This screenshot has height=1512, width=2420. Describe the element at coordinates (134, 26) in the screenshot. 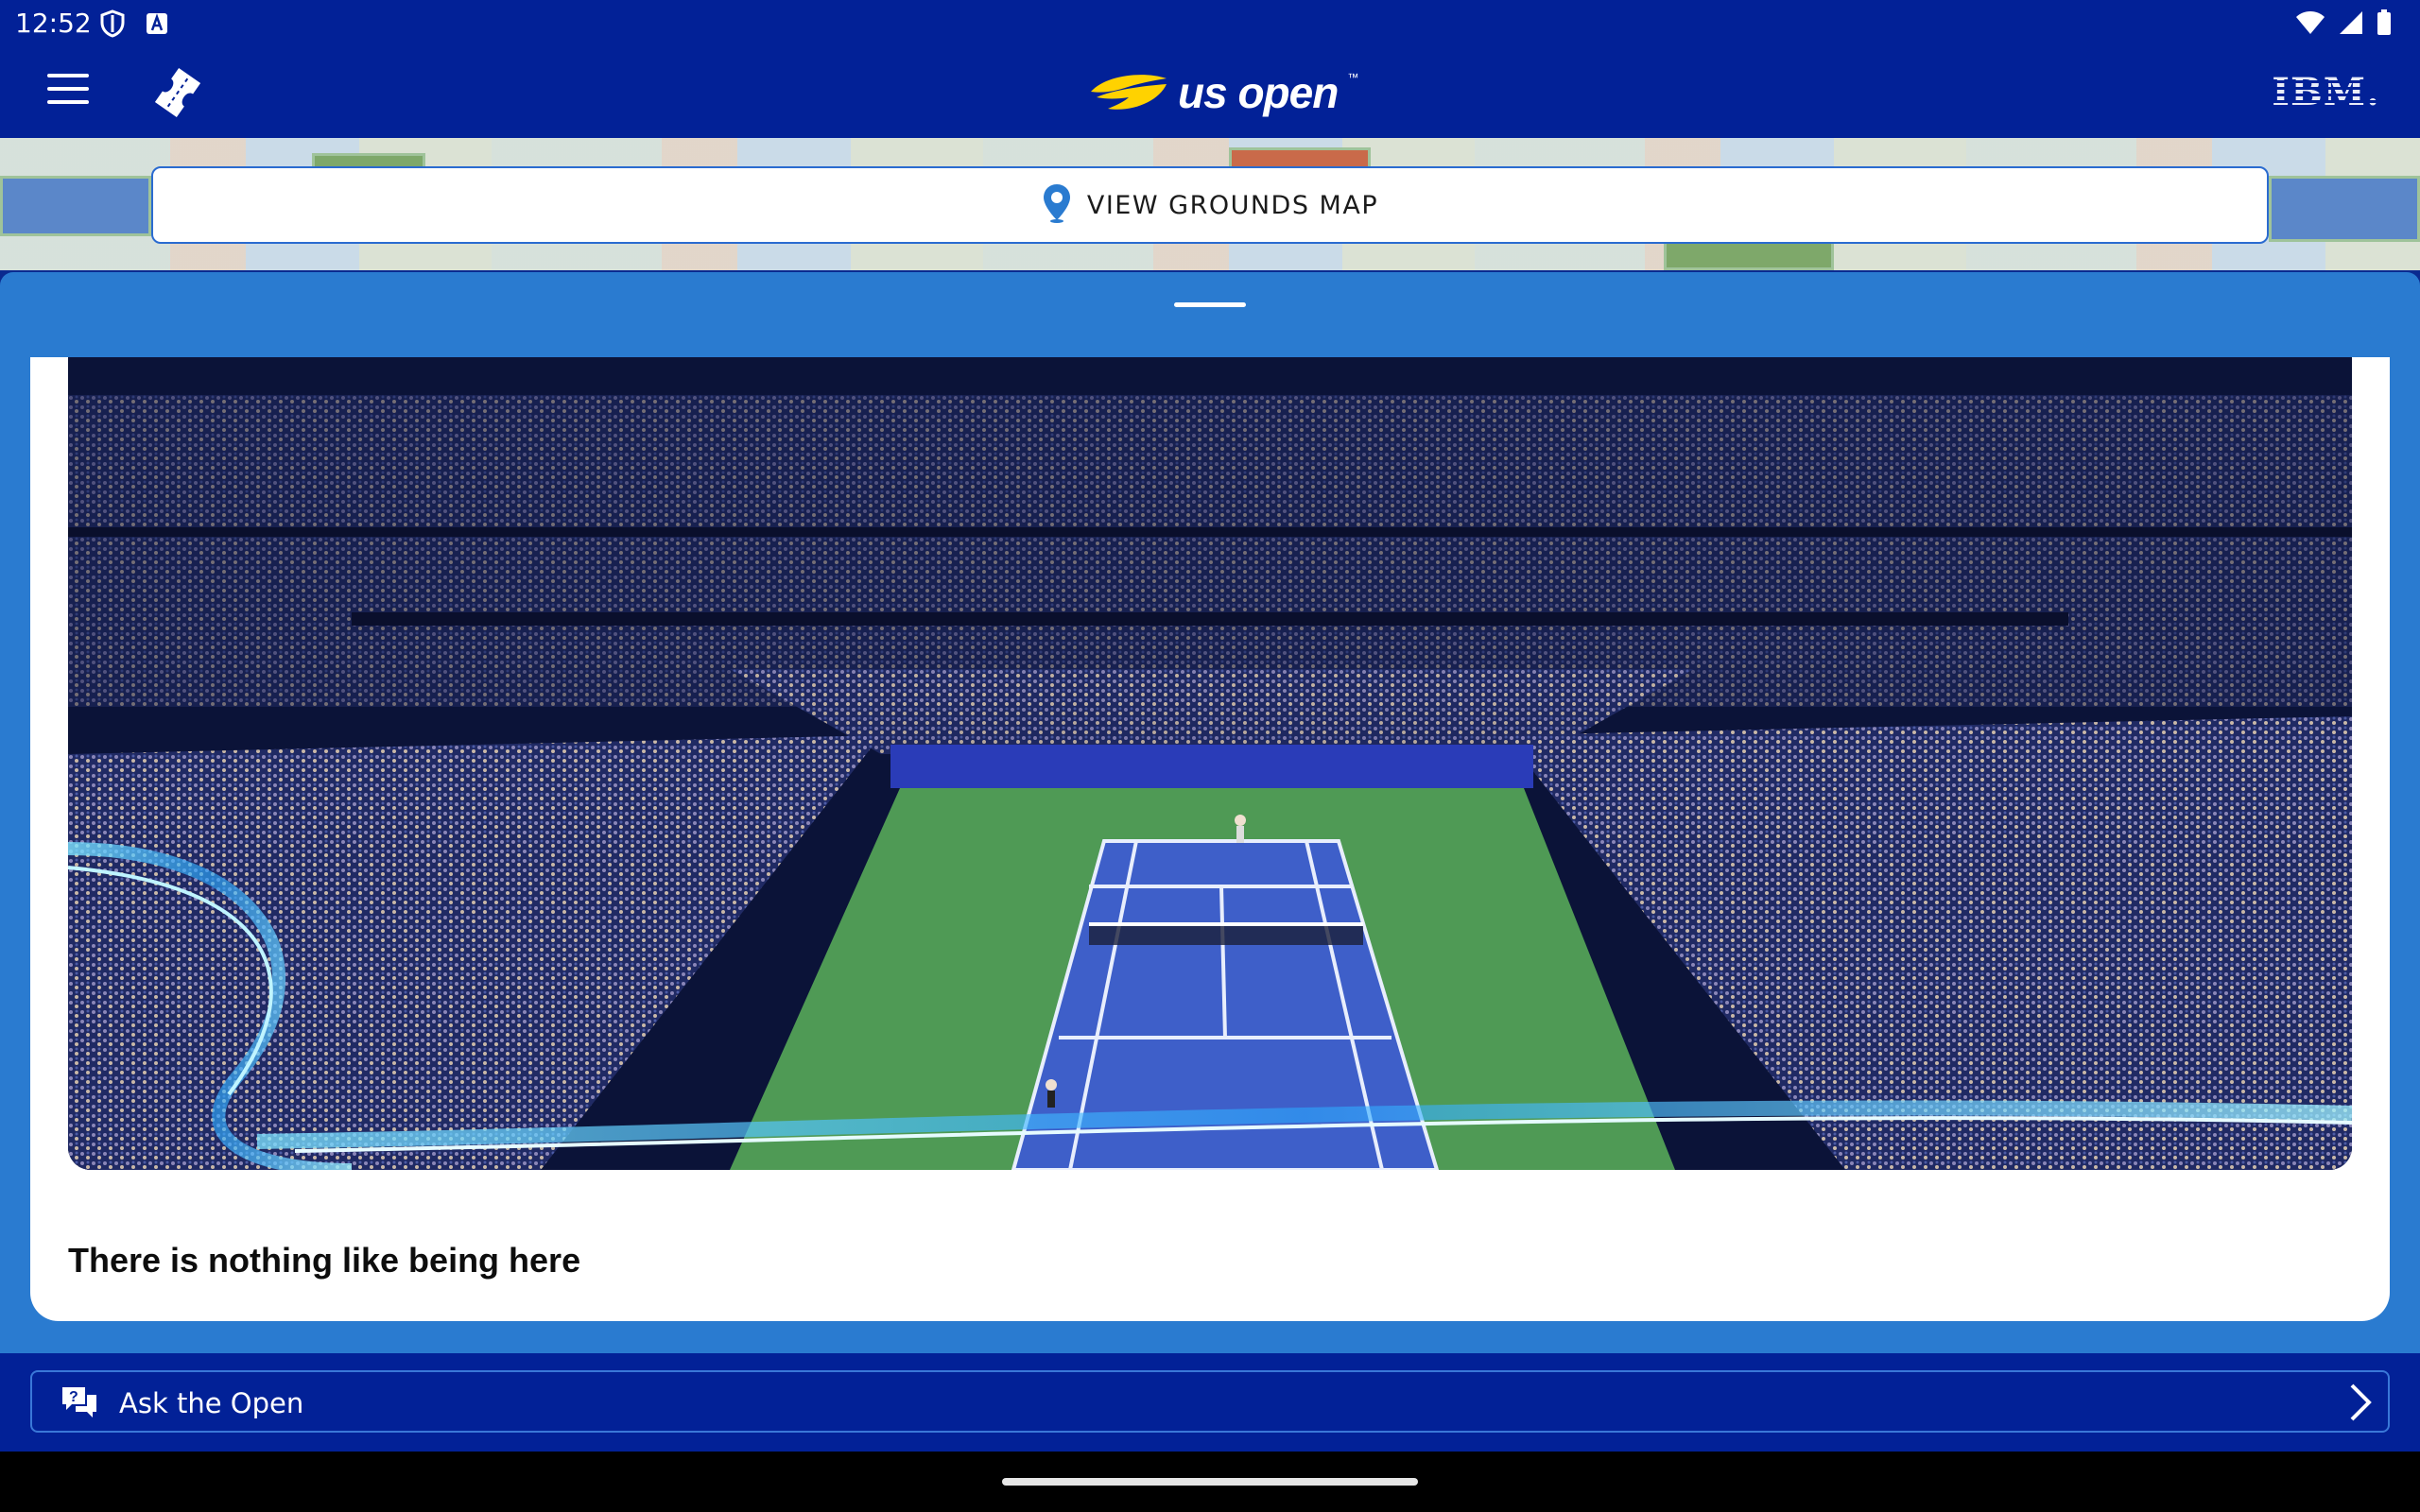

I see `status-left-icons` at that location.